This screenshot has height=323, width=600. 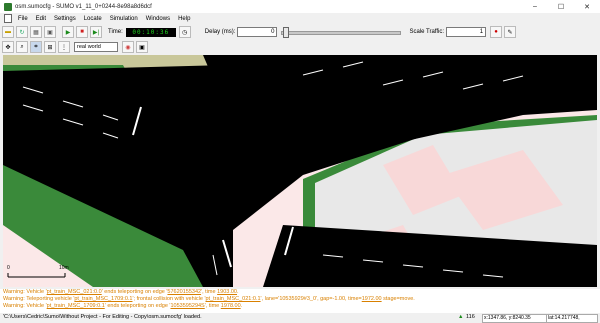 I want to click on delay-input: 0, so click(x=257, y=32).